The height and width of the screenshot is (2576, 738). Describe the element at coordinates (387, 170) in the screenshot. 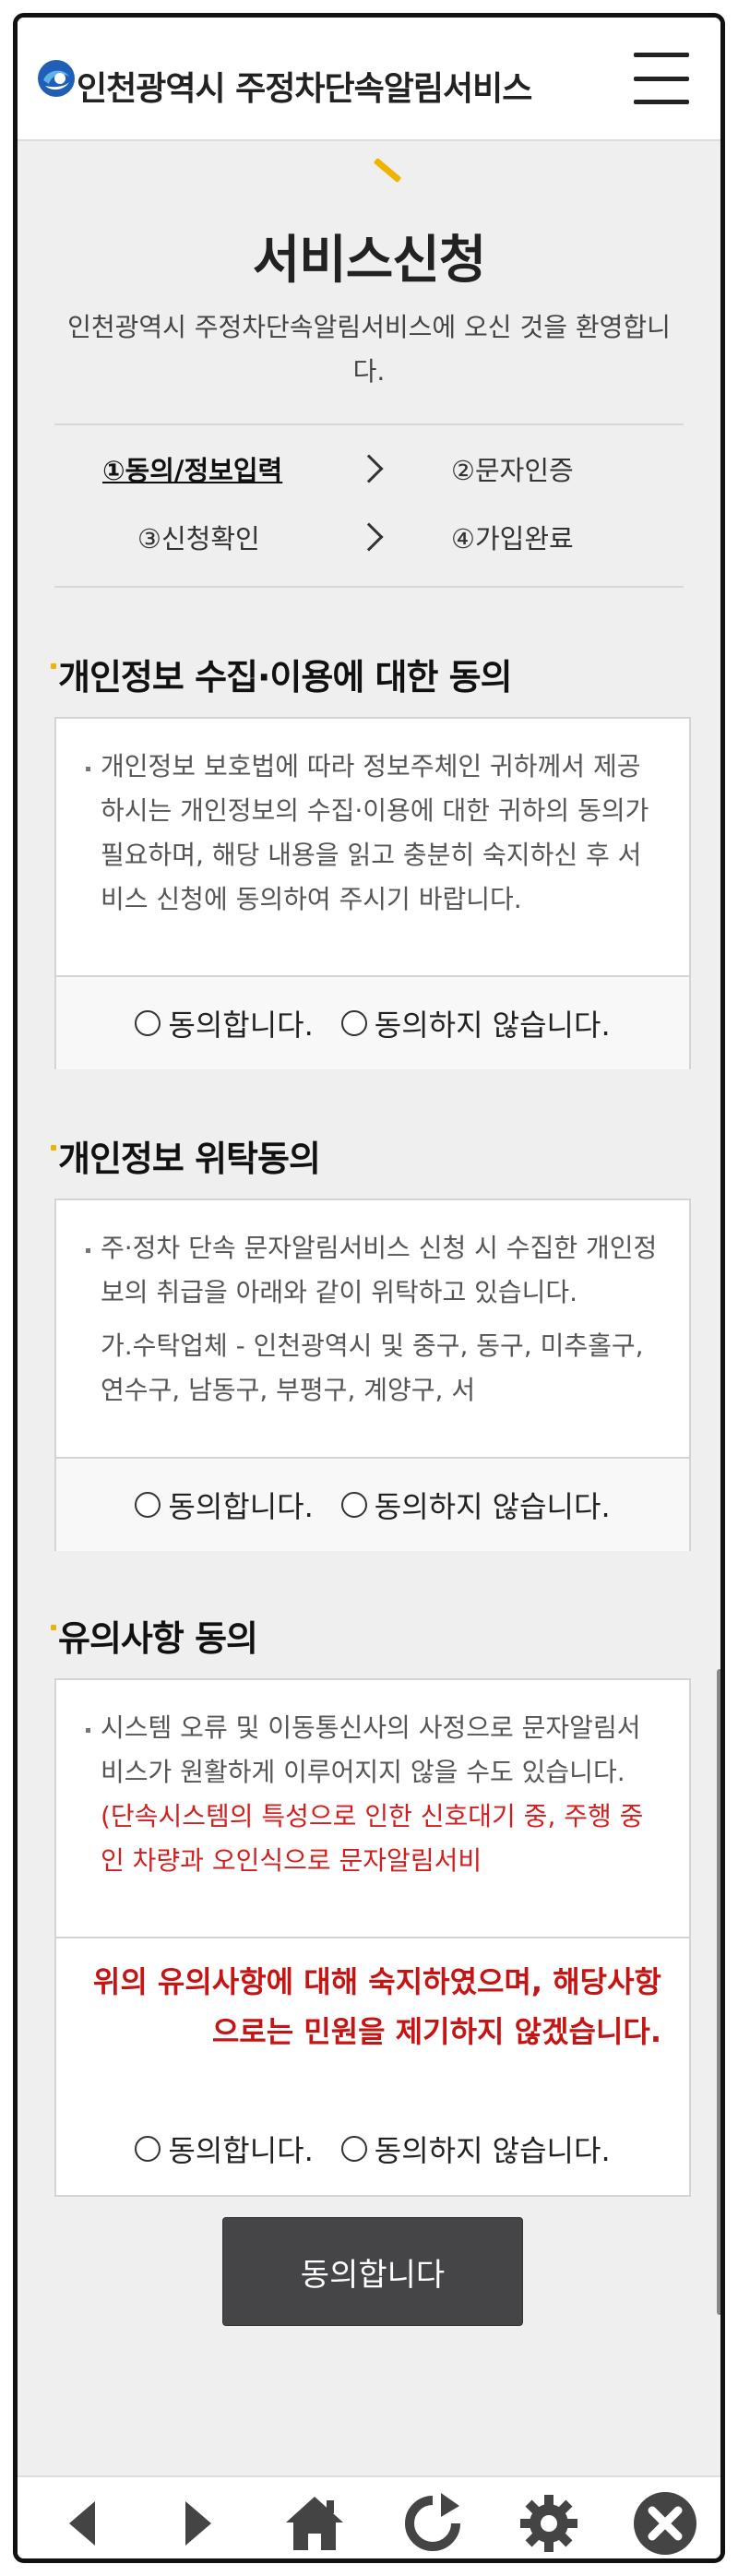

I see `decorative-accent-line` at that location.